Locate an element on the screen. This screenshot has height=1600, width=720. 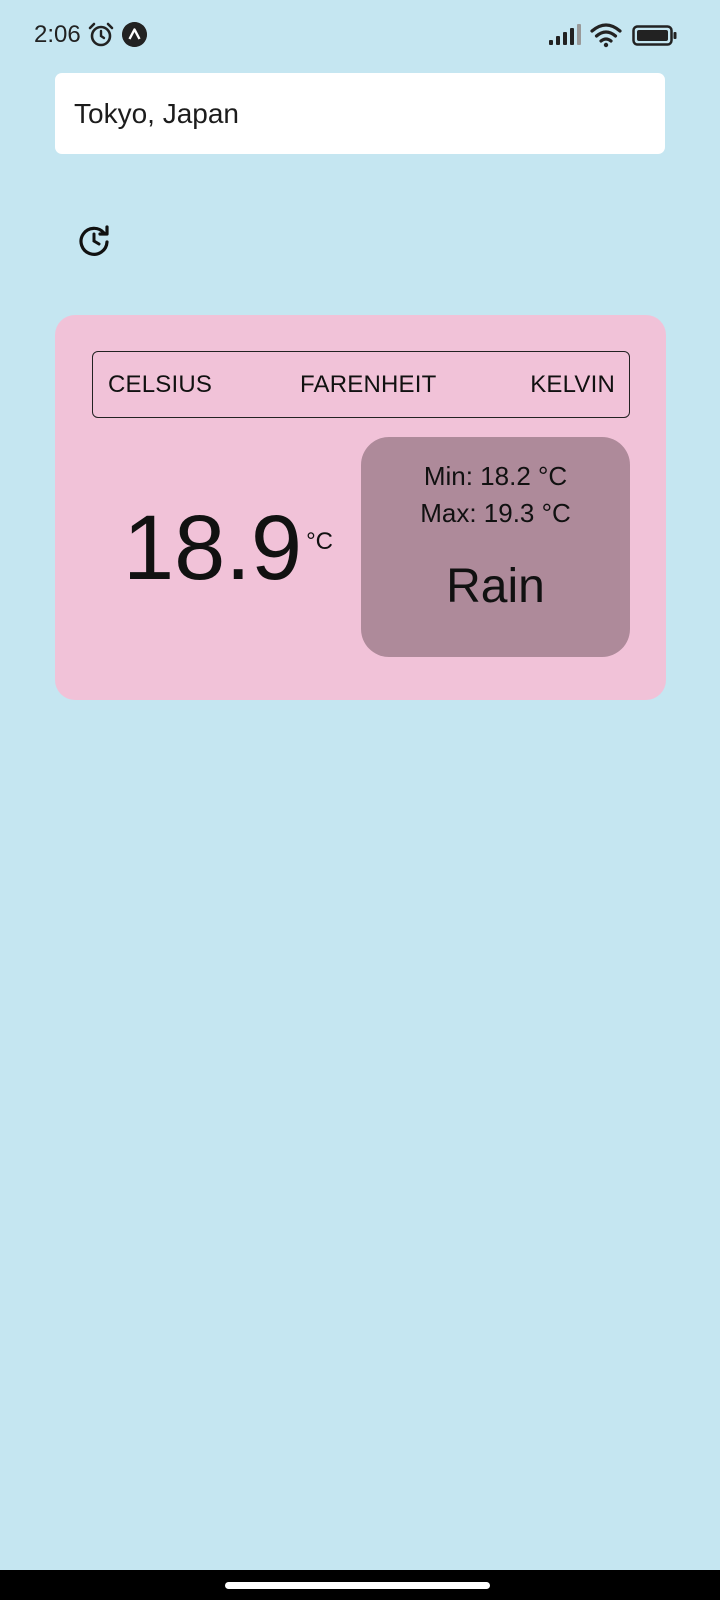
alarm-icon is located at coordinates (101, 34).